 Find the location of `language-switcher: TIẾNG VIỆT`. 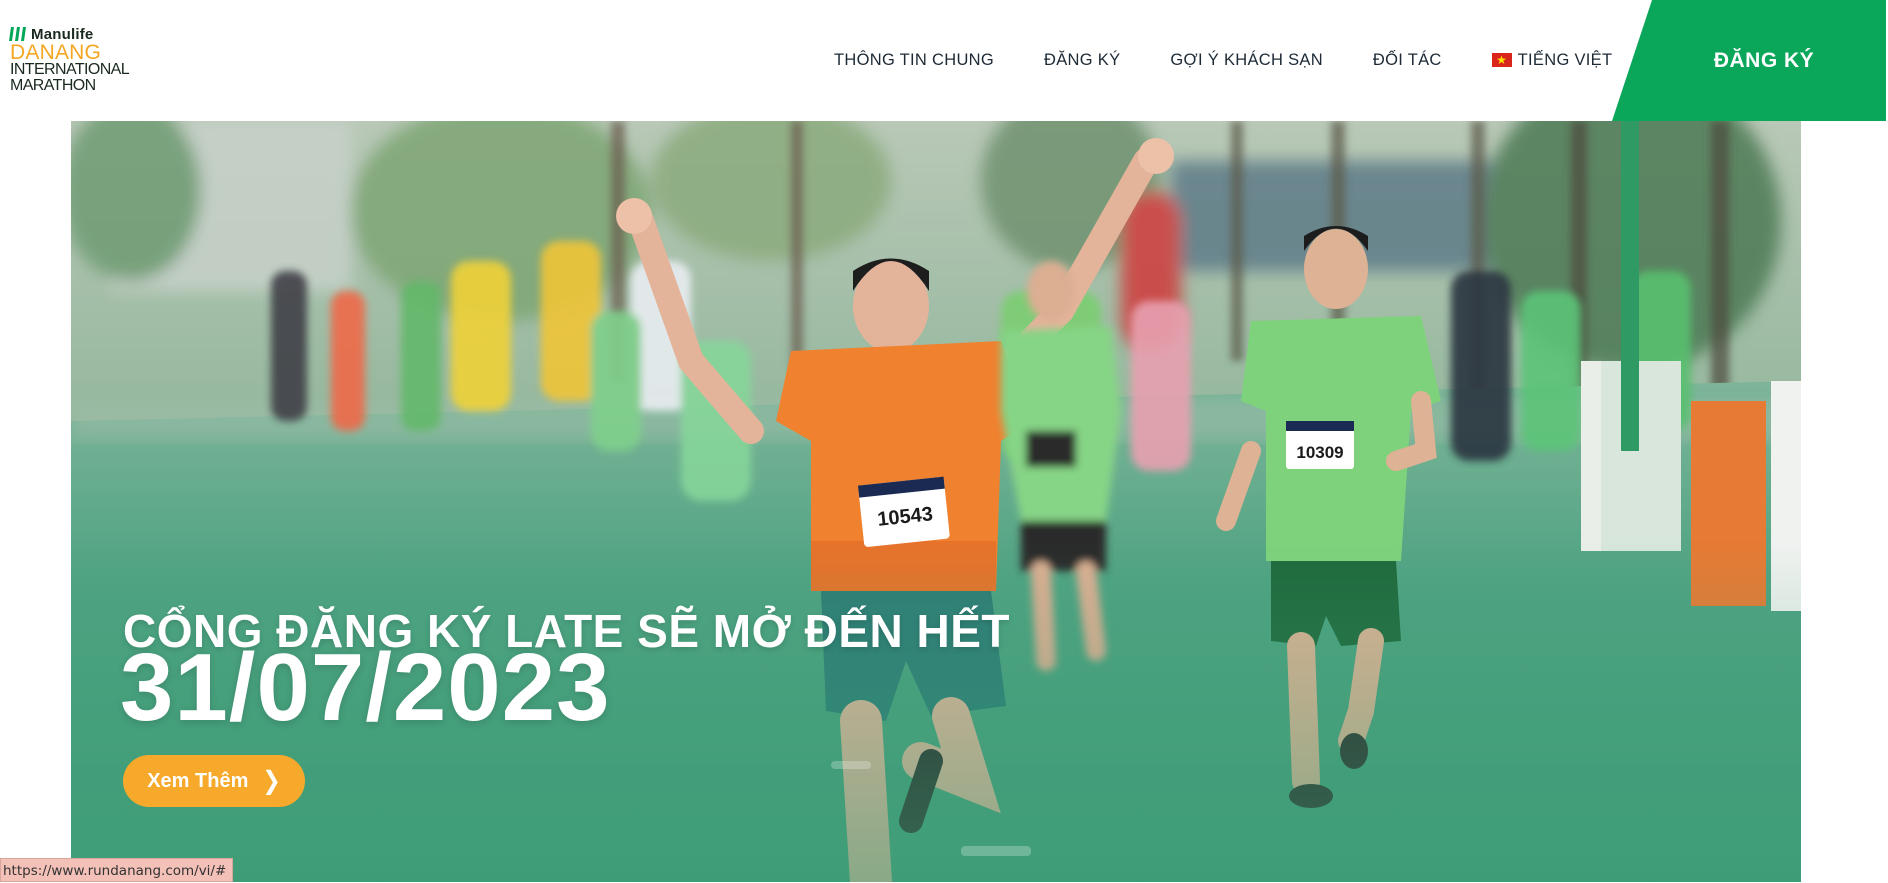

language-switcher: TIẾNG VIỆT is located at coordinates (1552, 60).